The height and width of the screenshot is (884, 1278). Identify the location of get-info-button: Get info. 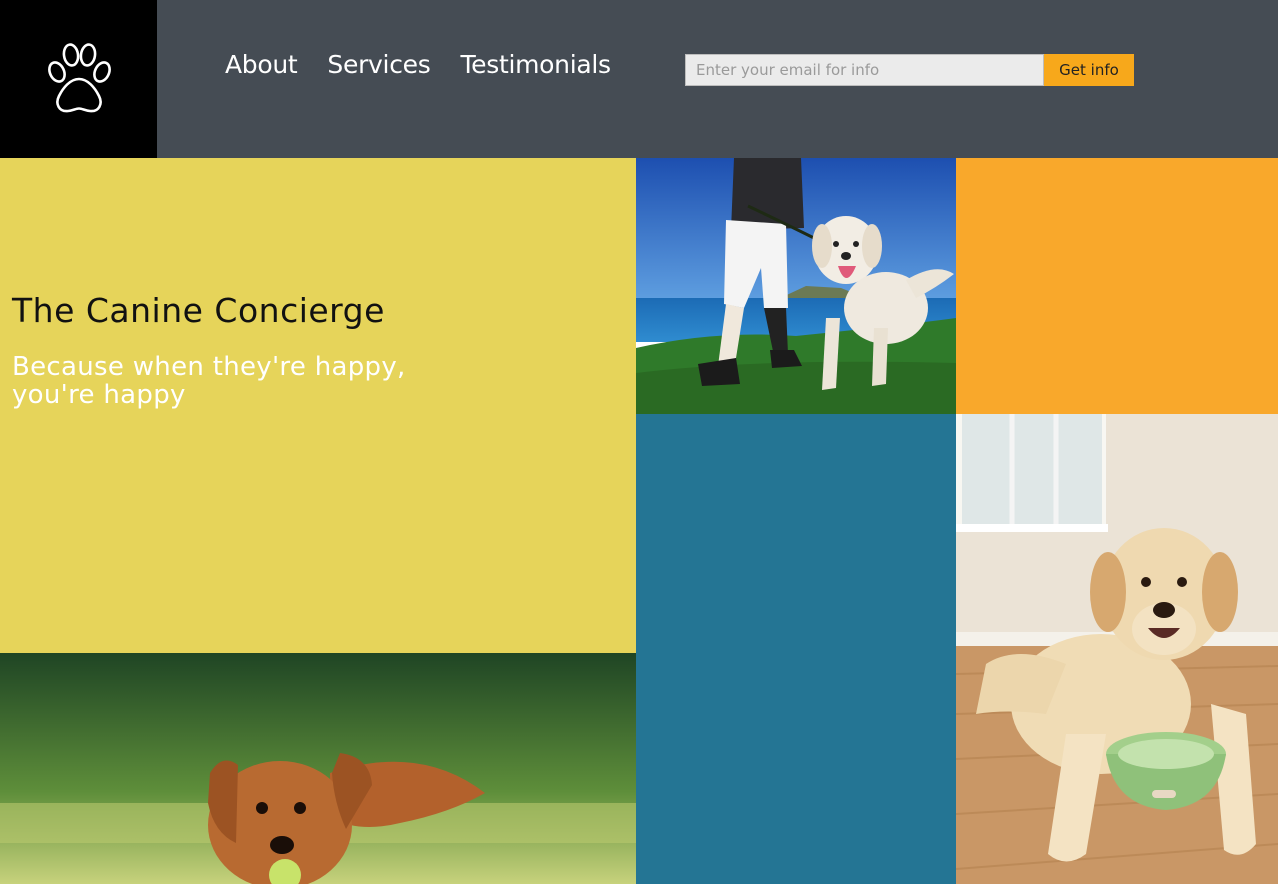
(1089, 70).